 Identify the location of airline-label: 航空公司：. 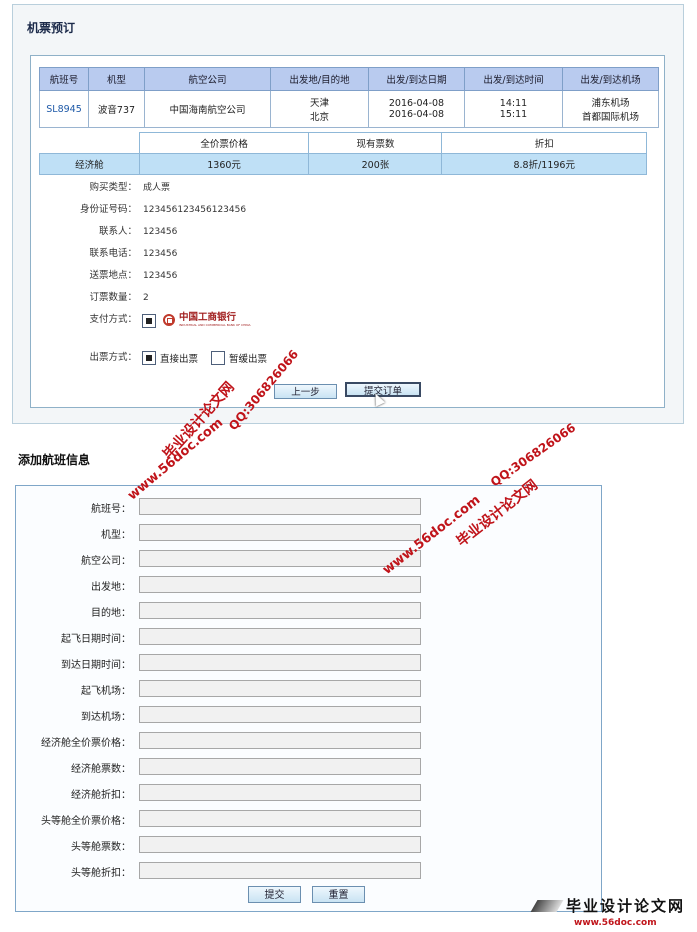
(106, 561).